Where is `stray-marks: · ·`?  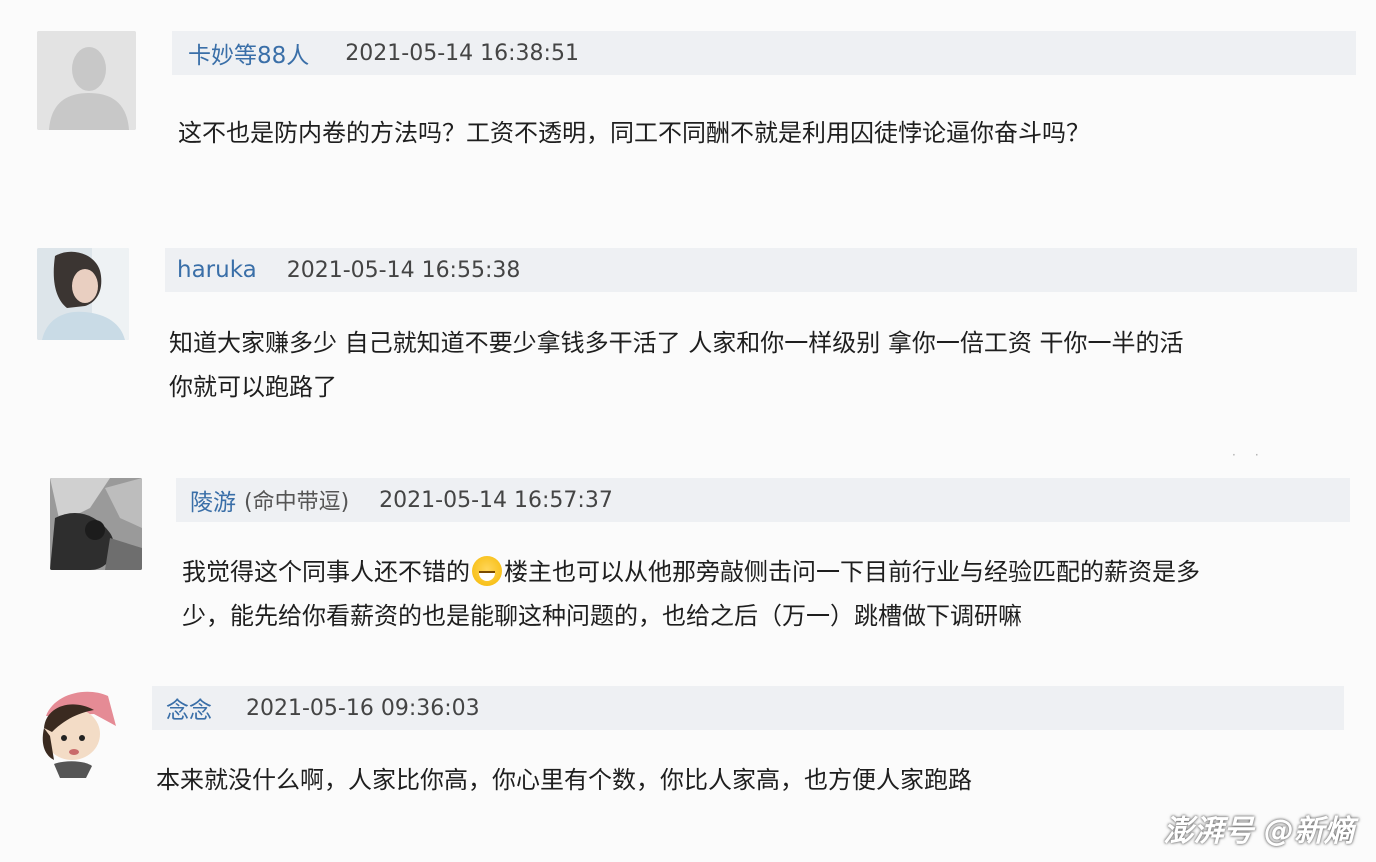 stray-marks: · · is located at coordinates (1245, 455).